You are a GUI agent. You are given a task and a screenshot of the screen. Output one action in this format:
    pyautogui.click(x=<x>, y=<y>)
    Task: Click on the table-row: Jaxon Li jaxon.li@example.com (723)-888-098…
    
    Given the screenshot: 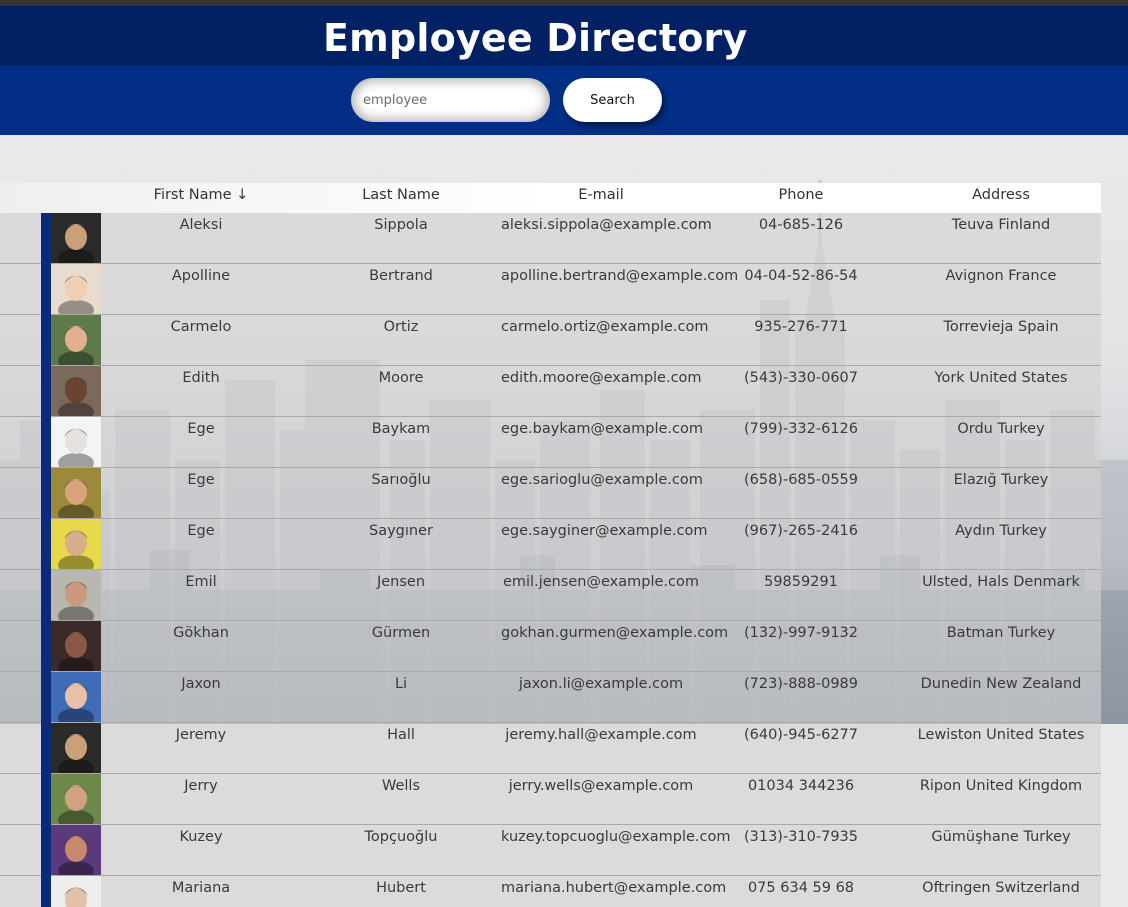 What is the action you would take?
    pyautogui.click(x=550, y=697)
    